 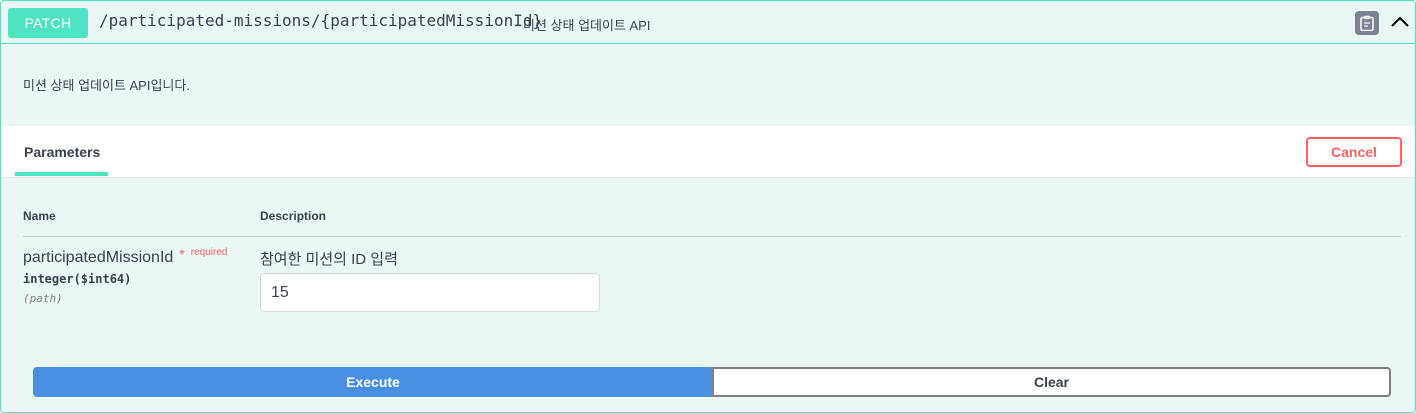 I want to click on tab-parameters-label: Parameters, so click(x=62, y=152).